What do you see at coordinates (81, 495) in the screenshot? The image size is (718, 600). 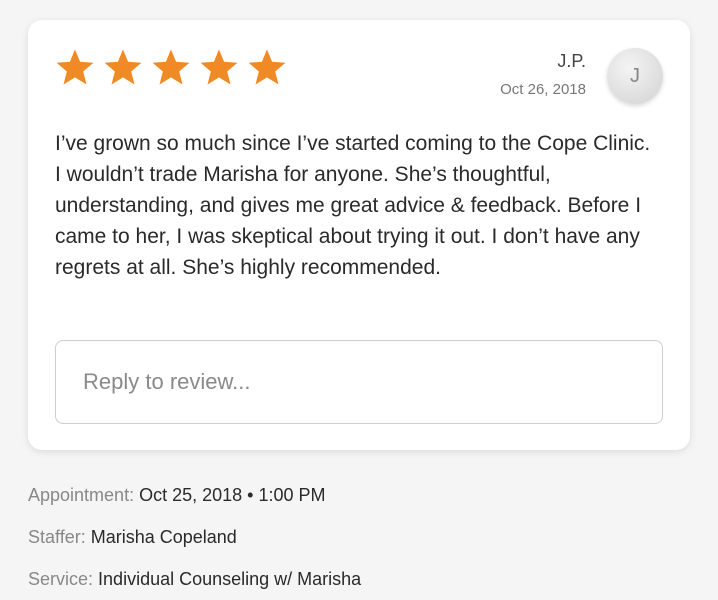 I see `appointment-label: Appointment:` at bounding box center [81, 495].